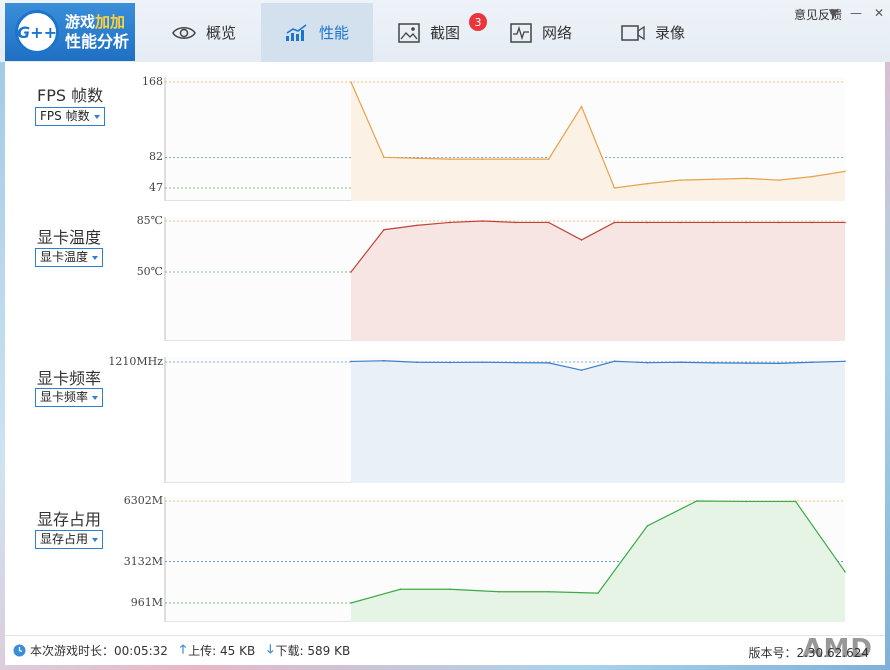 The image size is (890, 670). I want to click on tab-label: 性能, so click(333, 33).